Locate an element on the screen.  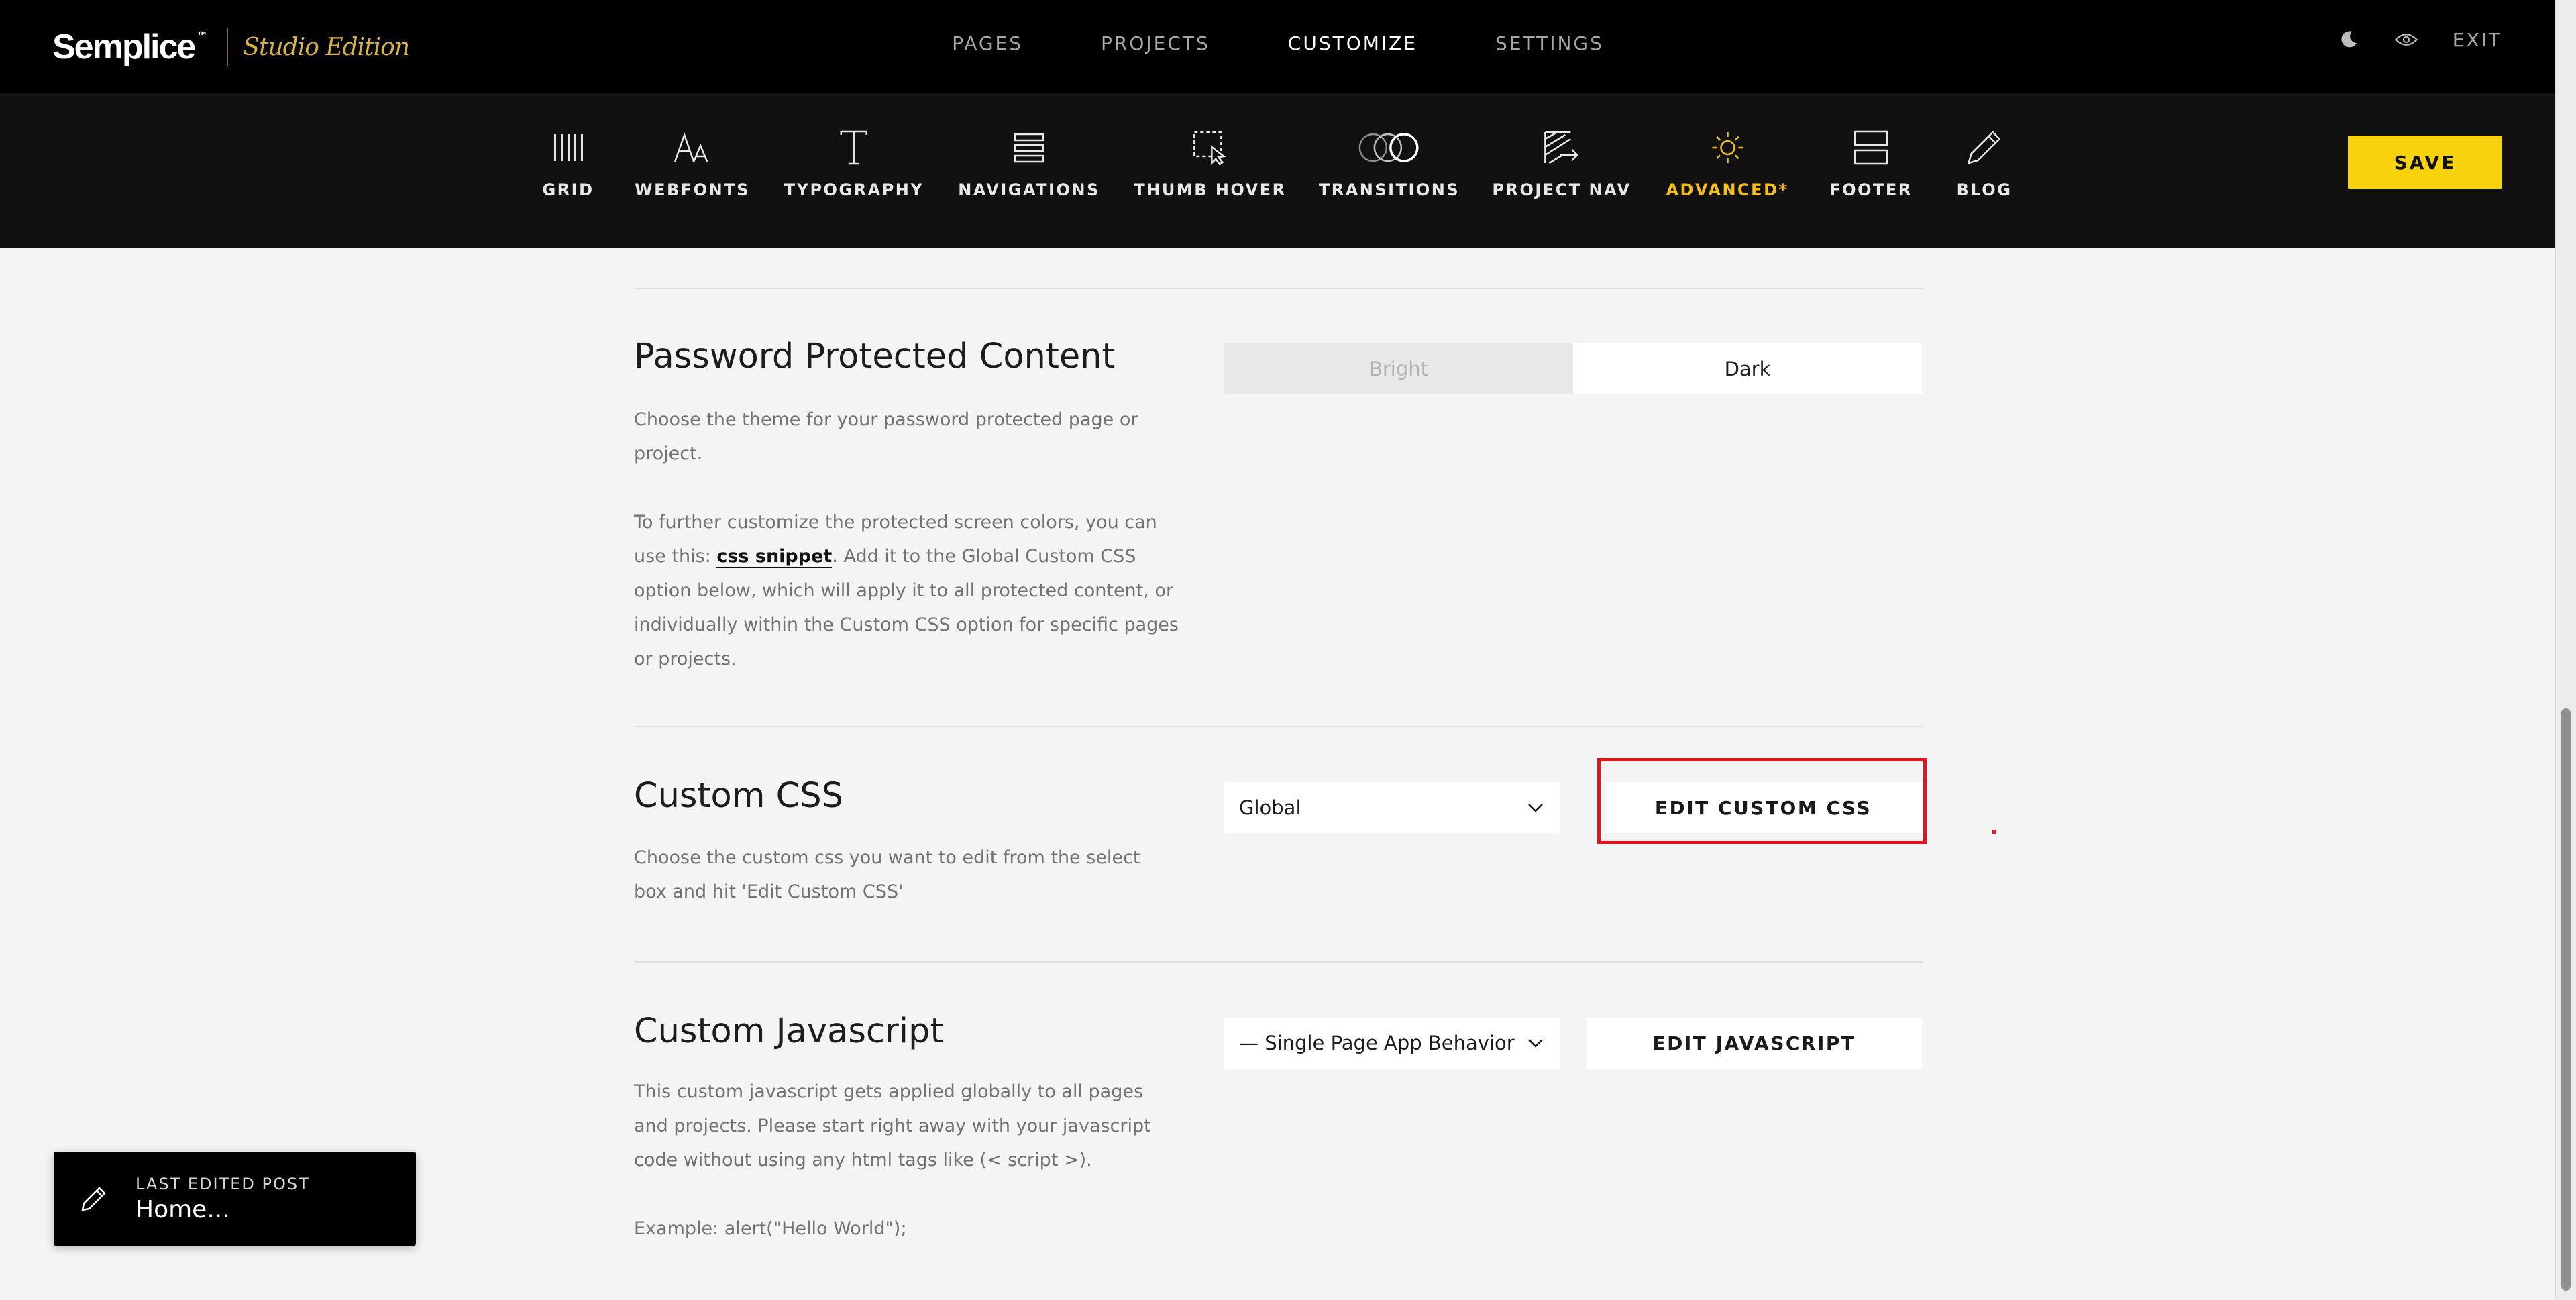
tool-webfonts: WEBFONTS is located at coordinates (692, 171).